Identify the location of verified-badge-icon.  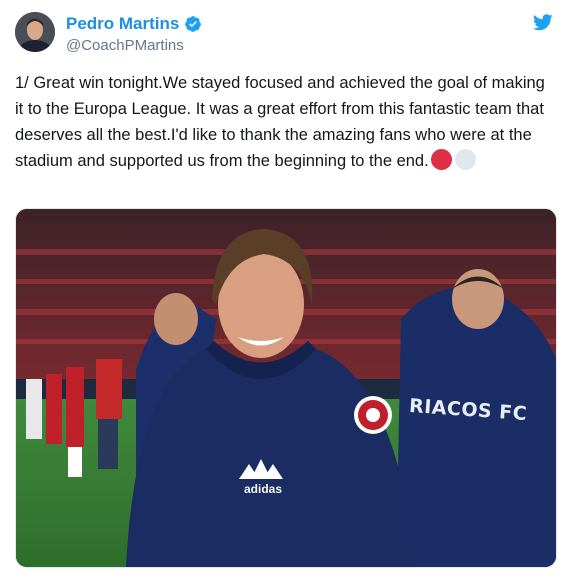
(193, 24).